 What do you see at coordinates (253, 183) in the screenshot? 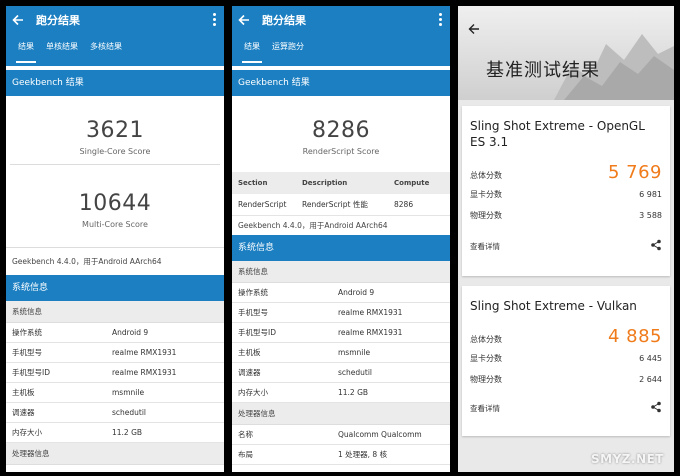
I see `col-section: Section` at bounding box center [253, 183].